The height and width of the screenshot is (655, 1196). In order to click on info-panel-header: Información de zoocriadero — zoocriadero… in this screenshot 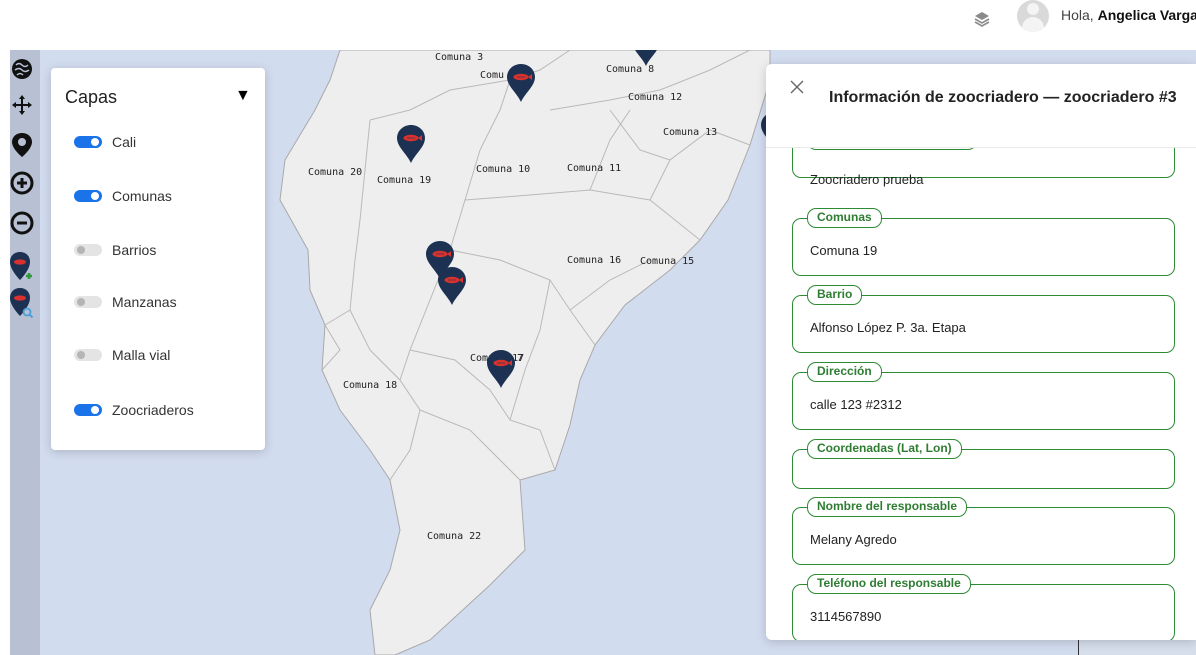, I will do `click(981, 106)`.